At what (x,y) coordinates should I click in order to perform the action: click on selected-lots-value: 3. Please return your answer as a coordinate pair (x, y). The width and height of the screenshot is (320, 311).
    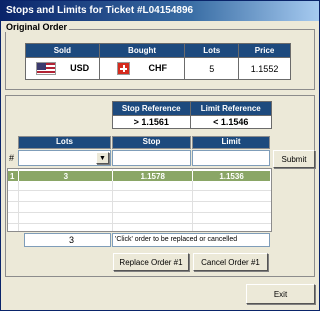
    Looking at the image, I should click on (71, 240).